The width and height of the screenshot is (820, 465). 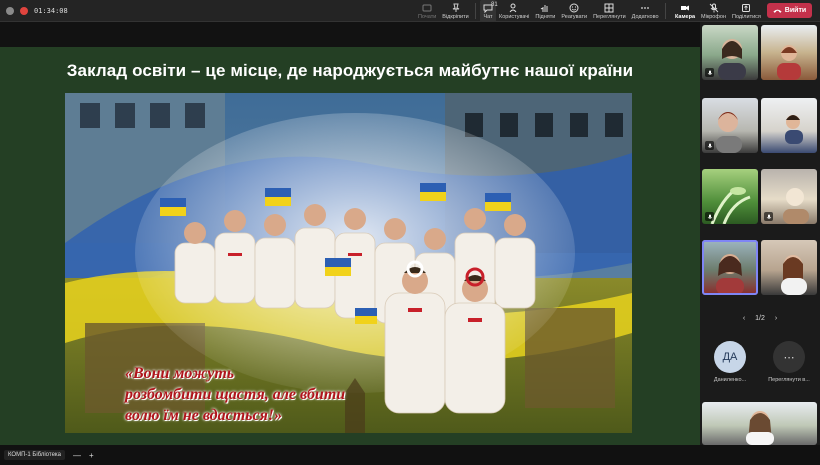 I want to click on react-button: Реагувати, so click(x=574, y=11).